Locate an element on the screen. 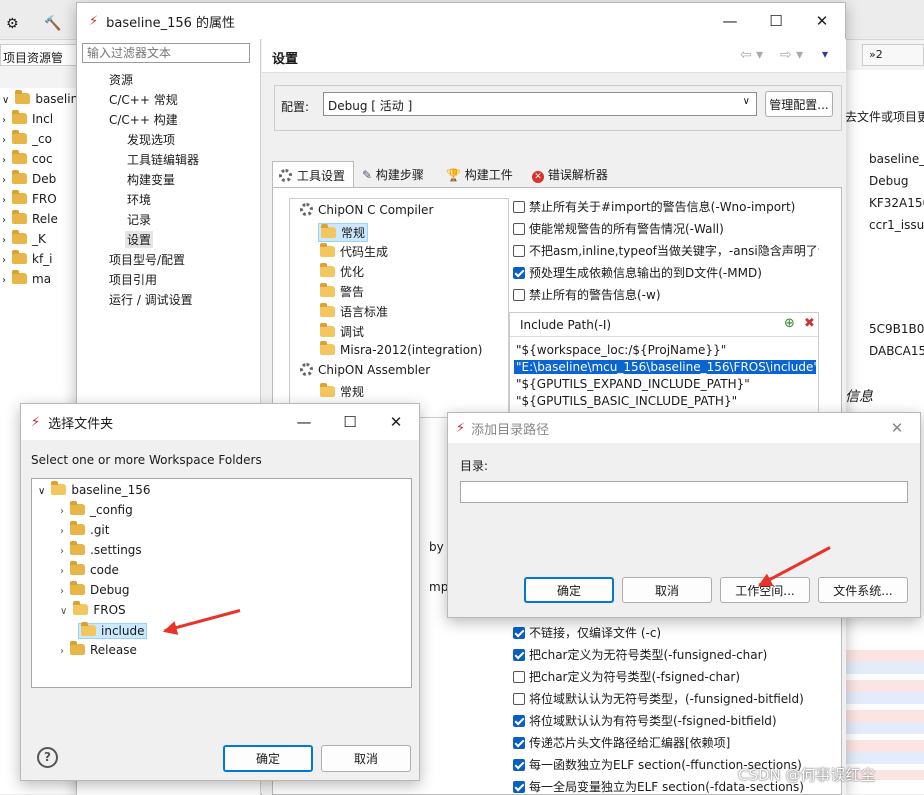 This screenshot has height=795, width=924. back-arrow-icon: ⇦ ▾ is located at coordinates (751, 55).